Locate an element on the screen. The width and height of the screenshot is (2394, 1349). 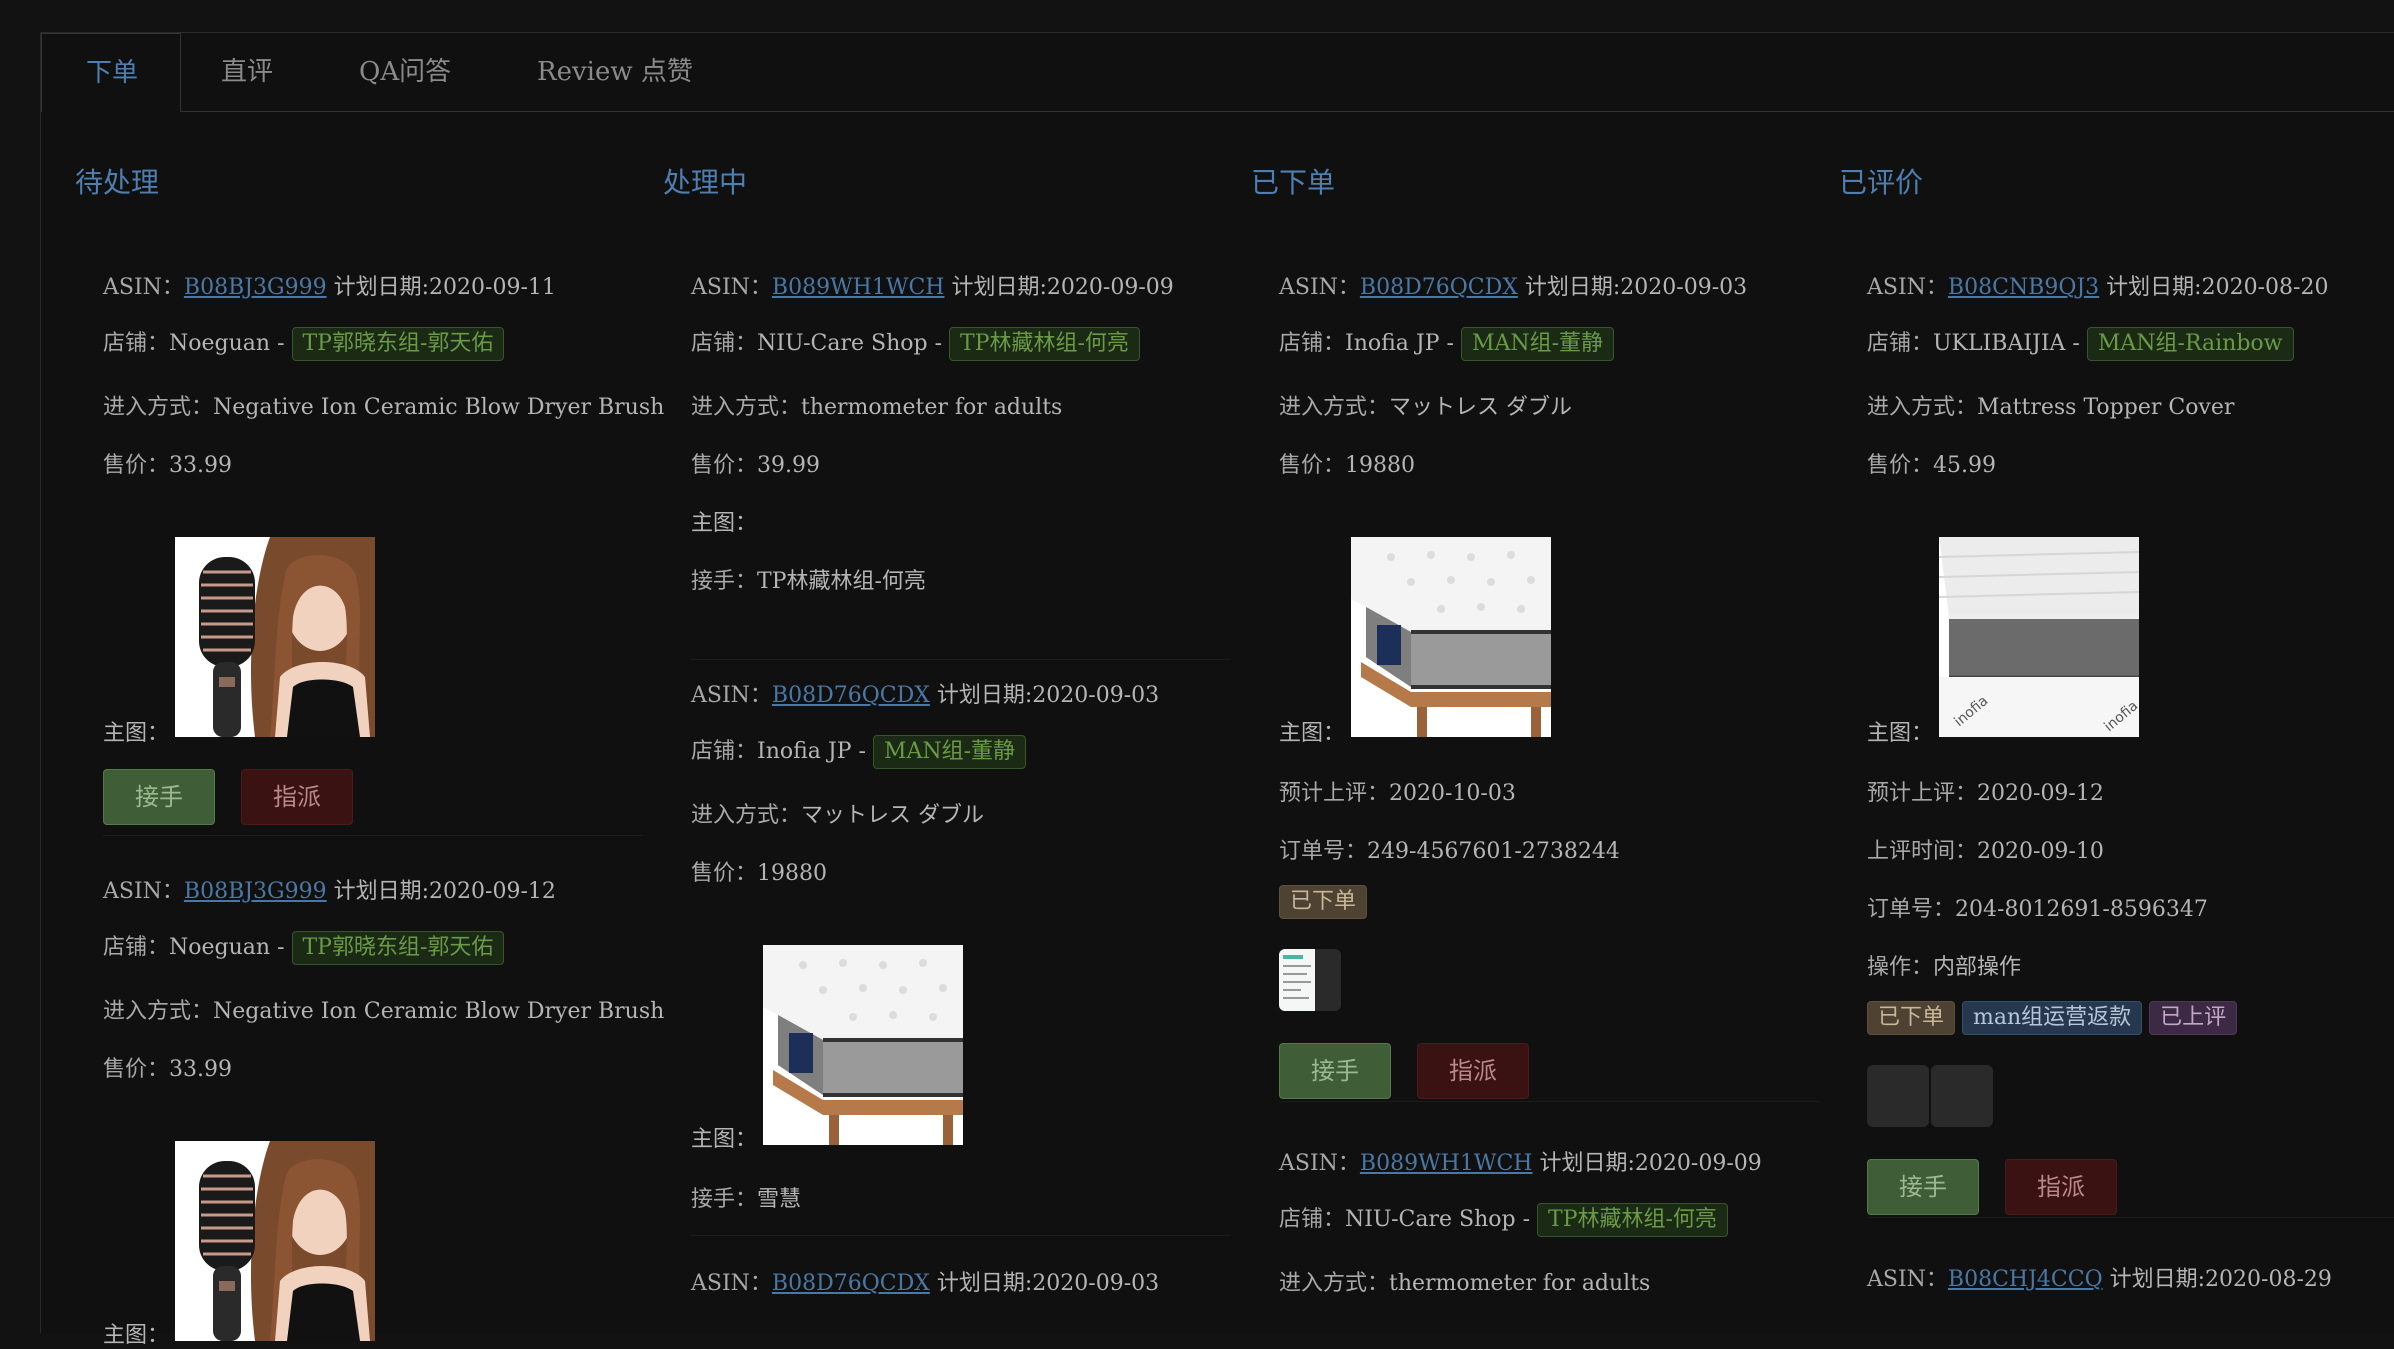
handler-row: 接手：雪慧 is located at coordinates (746, 1199).